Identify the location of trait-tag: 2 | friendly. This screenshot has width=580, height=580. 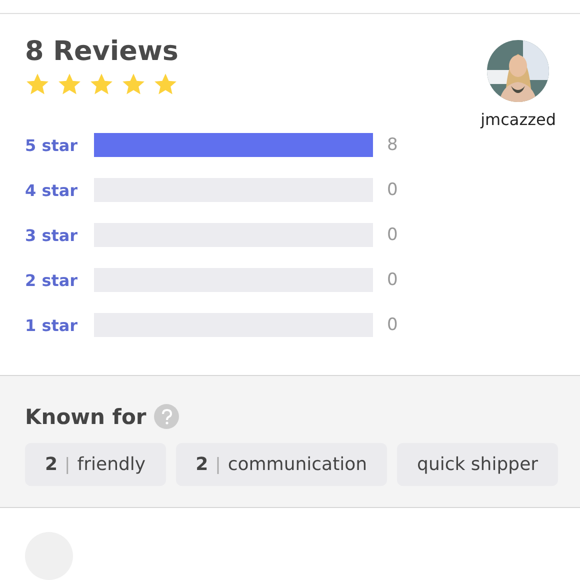
(95, 464).